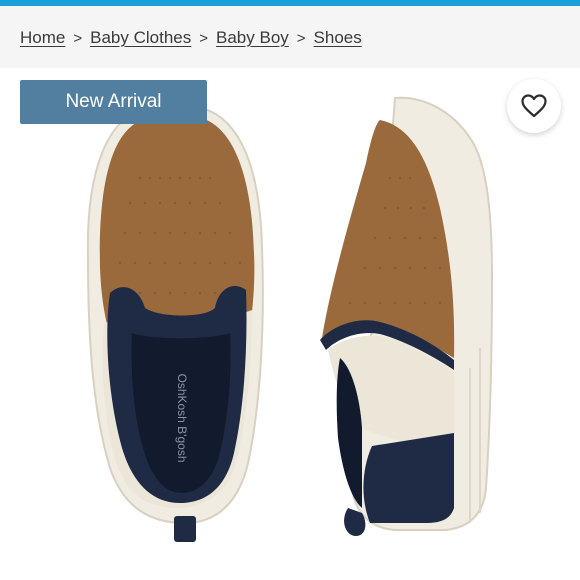 This screenshot has height=580, width=580. What do you see at coordinates (338, 38) in the screenshot?
I see `breadcrumb-shoes: Shoes` at bounding box center [338, 38].